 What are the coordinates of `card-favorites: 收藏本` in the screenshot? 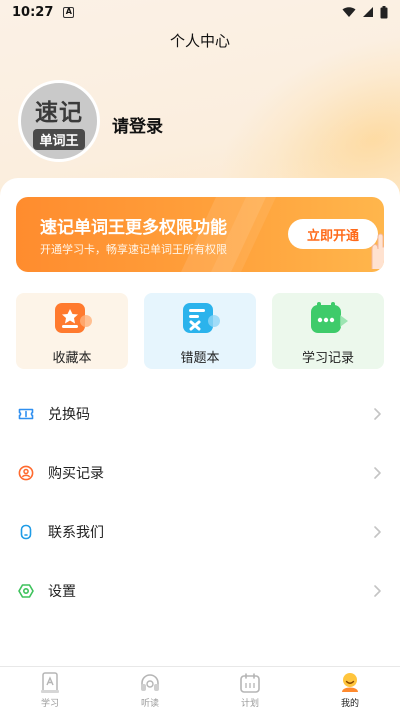 It's located at (72, 331).